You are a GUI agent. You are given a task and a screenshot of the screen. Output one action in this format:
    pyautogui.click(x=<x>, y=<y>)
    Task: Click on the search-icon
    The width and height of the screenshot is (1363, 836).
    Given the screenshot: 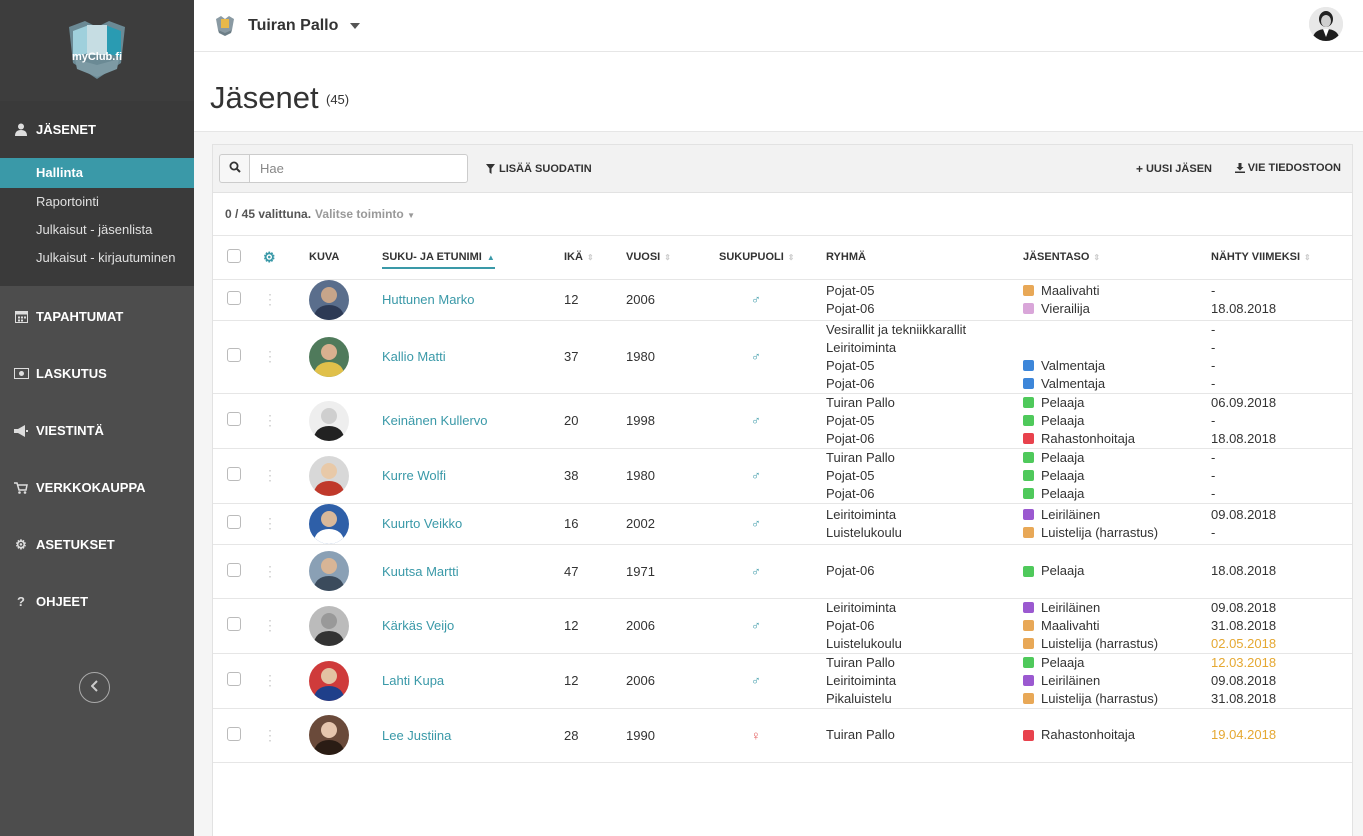 What is the action you would take?
    pyautogui.click(x=235, y=168)
    